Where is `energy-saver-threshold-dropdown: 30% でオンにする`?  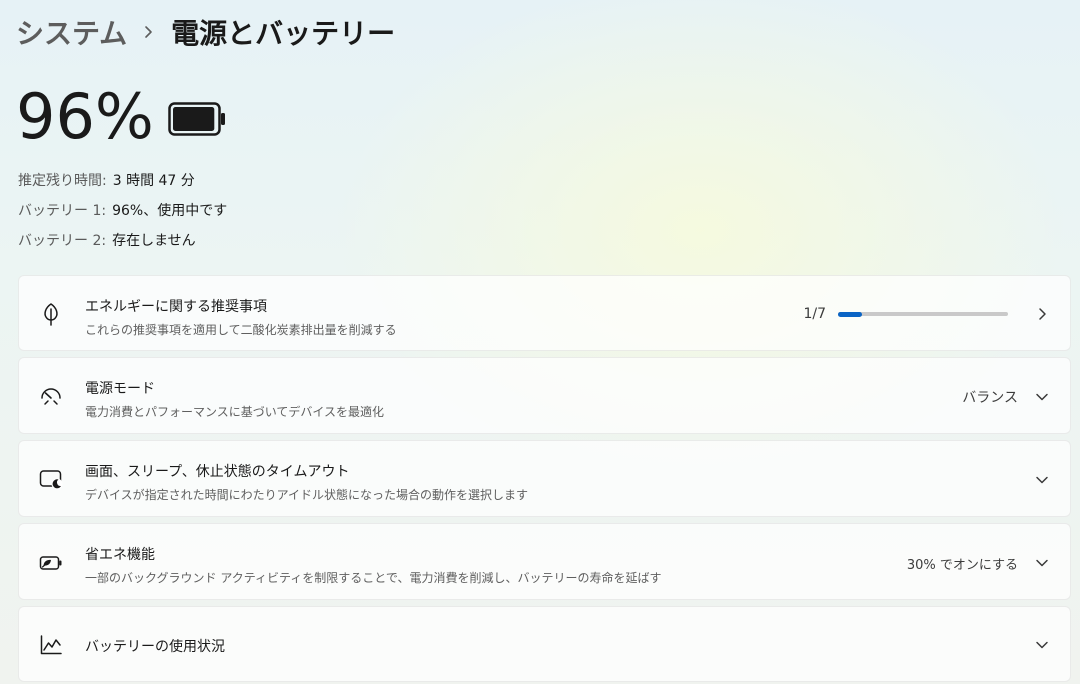 energy-saver-threshold-dropdown: 30% でオンにする is located at coordinates (962, 563).